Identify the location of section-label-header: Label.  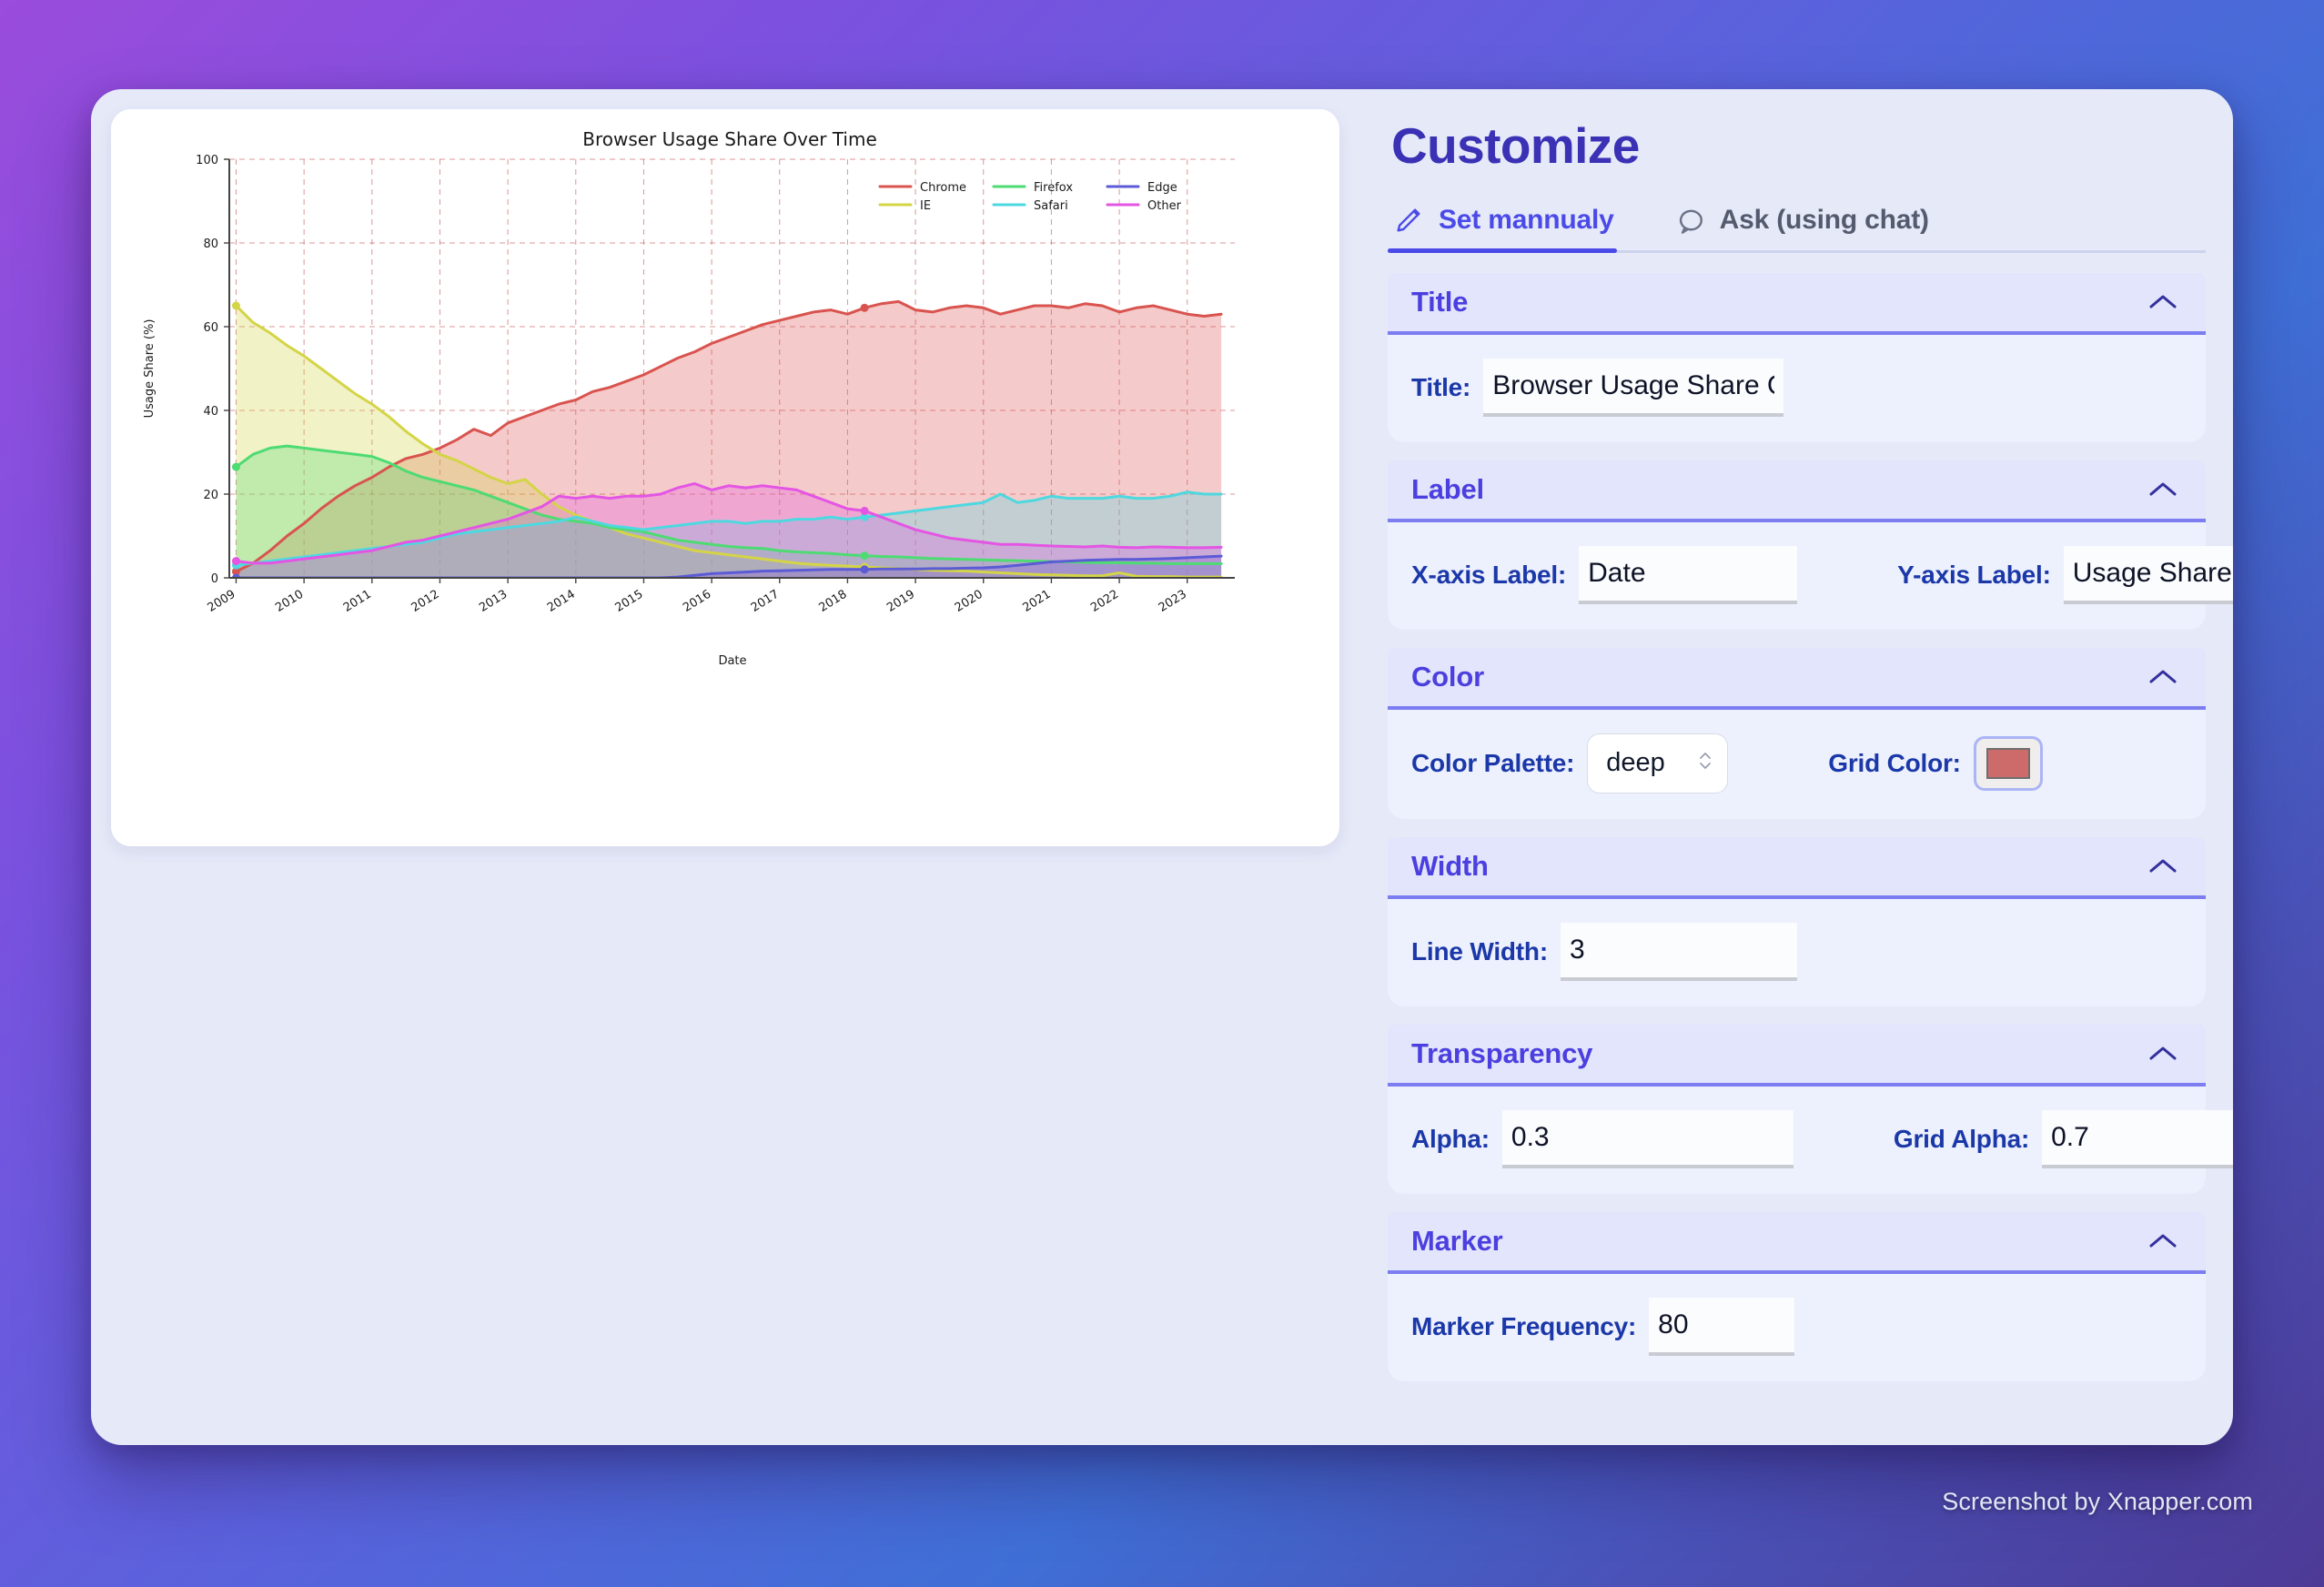
(1797, 491).